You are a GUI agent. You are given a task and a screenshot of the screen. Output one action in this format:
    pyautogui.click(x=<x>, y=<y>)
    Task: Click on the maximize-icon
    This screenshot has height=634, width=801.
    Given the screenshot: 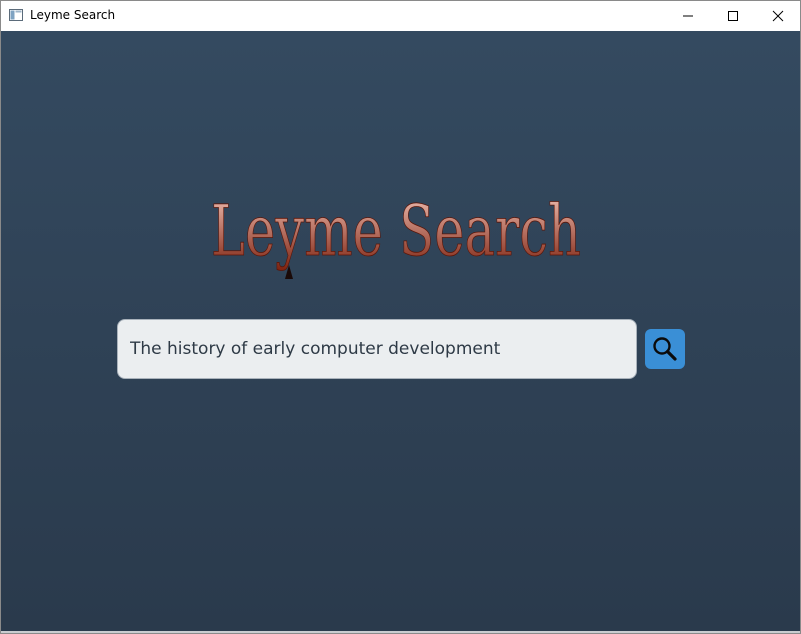 What is the action you would take?
    pyautogui.click(x=732, y=16)
    